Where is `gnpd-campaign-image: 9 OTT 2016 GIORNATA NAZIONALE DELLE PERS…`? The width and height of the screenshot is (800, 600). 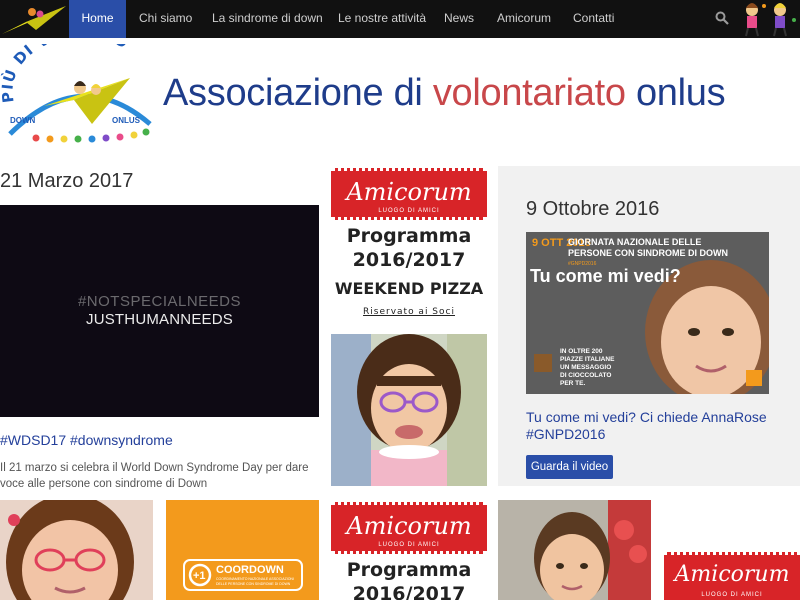 gnpd-campaign-image: 9 OTT 2016 GIORNATA NAZIONALE DELLE PERS… is located at coordinates (647, 313).